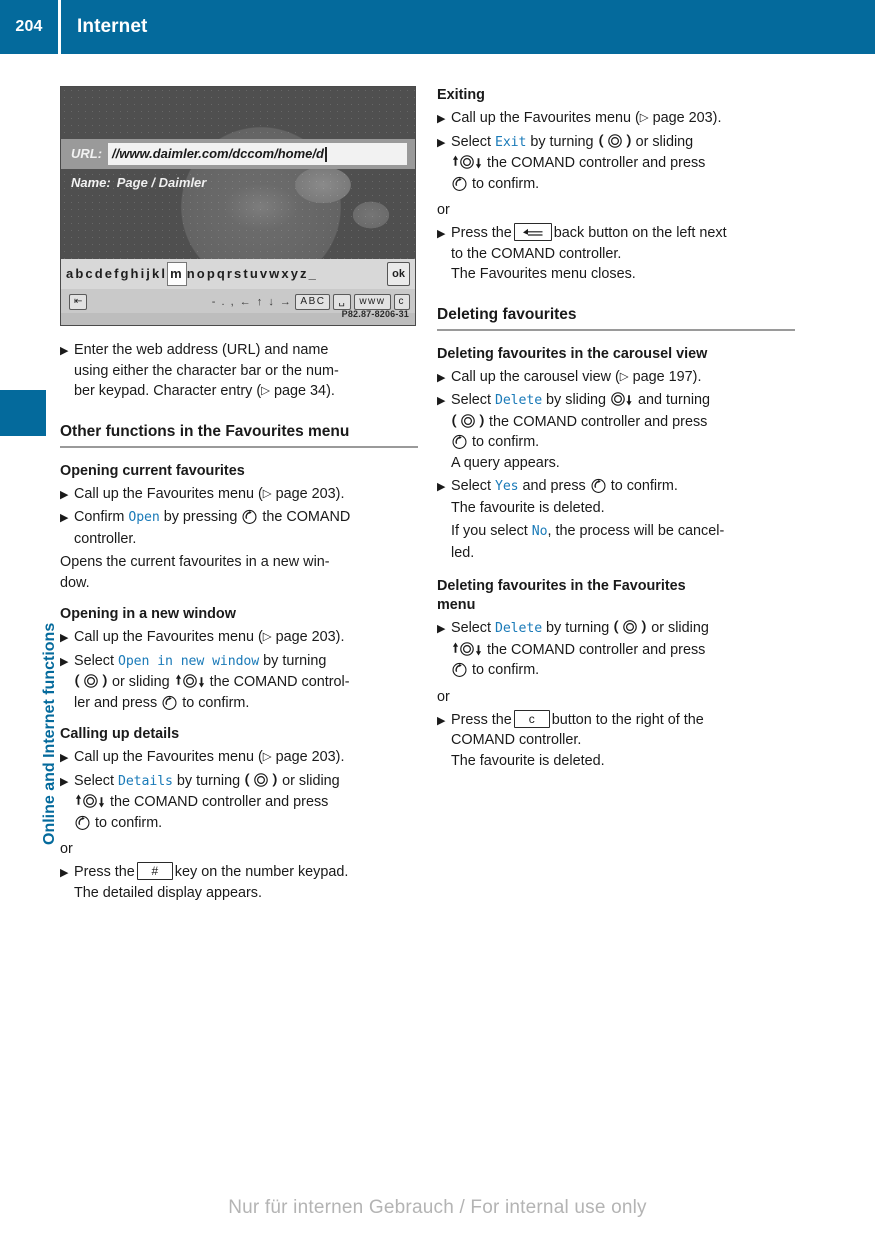  What do you see at coordinates (201, 350) in the screenshot?
I see `line-1: Enter the web address (URL) and name` at bounding box center [201, 350].